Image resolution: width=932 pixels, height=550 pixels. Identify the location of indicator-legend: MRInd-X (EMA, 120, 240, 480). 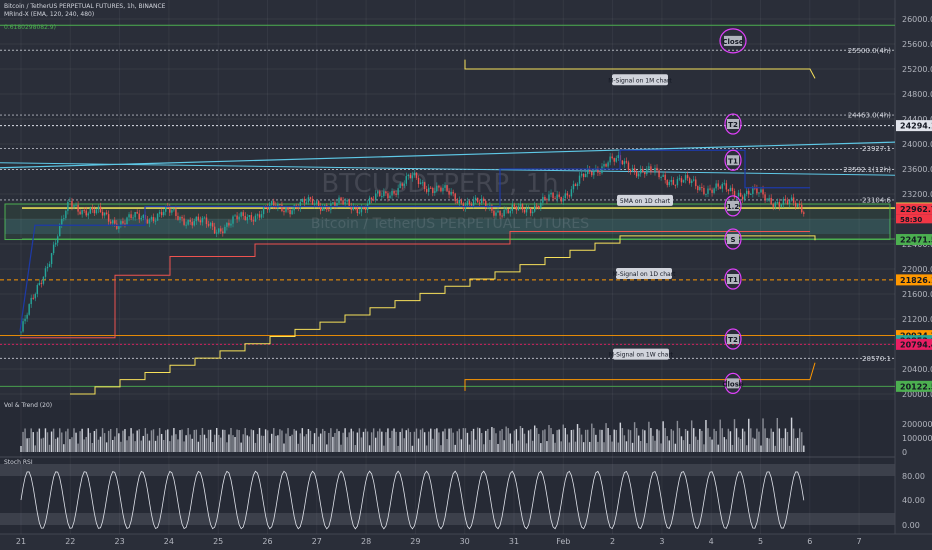
(49, 14).